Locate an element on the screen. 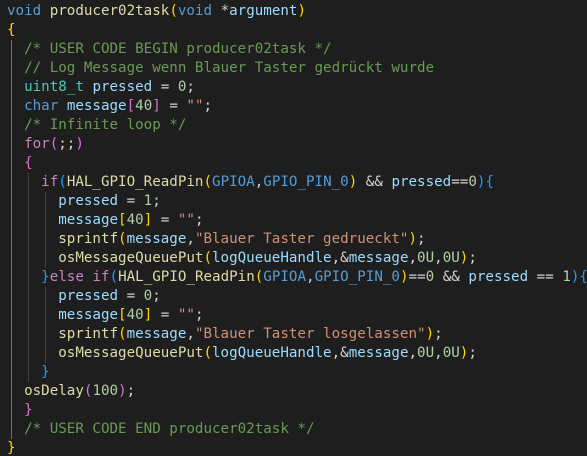  code-line: pressed = 1; is located at coordinates (84, 201).